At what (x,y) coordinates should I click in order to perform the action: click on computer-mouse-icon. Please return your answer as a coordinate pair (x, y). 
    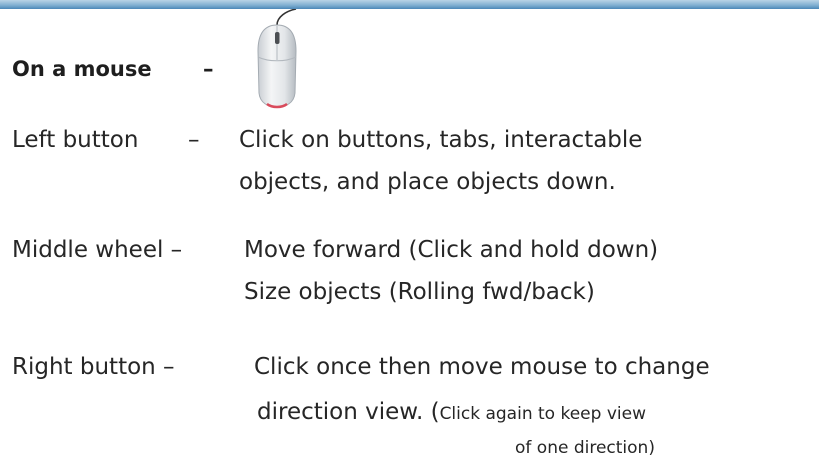
    Looking at the image, I should click on (277, 59).